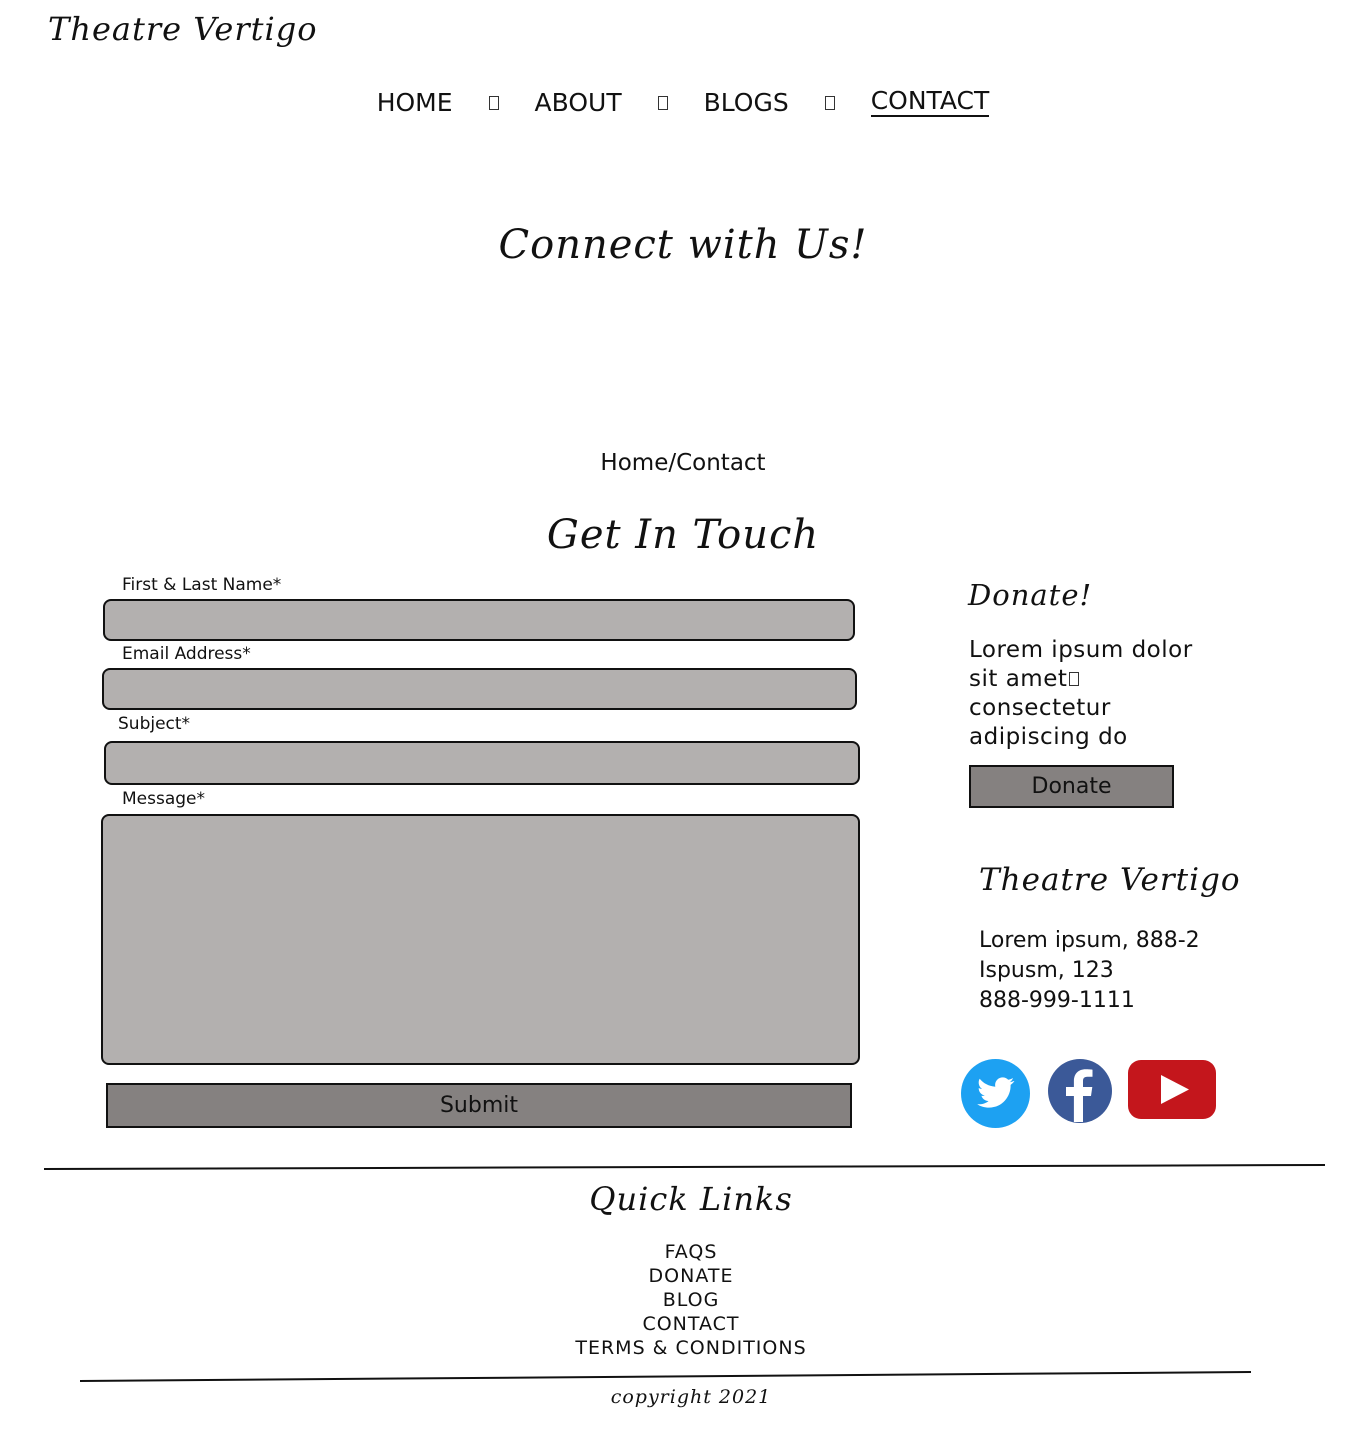 Image resolution: width=1366 pixels, height=1449 pixels. I want to click on email-field-label: Email Address*, so click(186, 654).